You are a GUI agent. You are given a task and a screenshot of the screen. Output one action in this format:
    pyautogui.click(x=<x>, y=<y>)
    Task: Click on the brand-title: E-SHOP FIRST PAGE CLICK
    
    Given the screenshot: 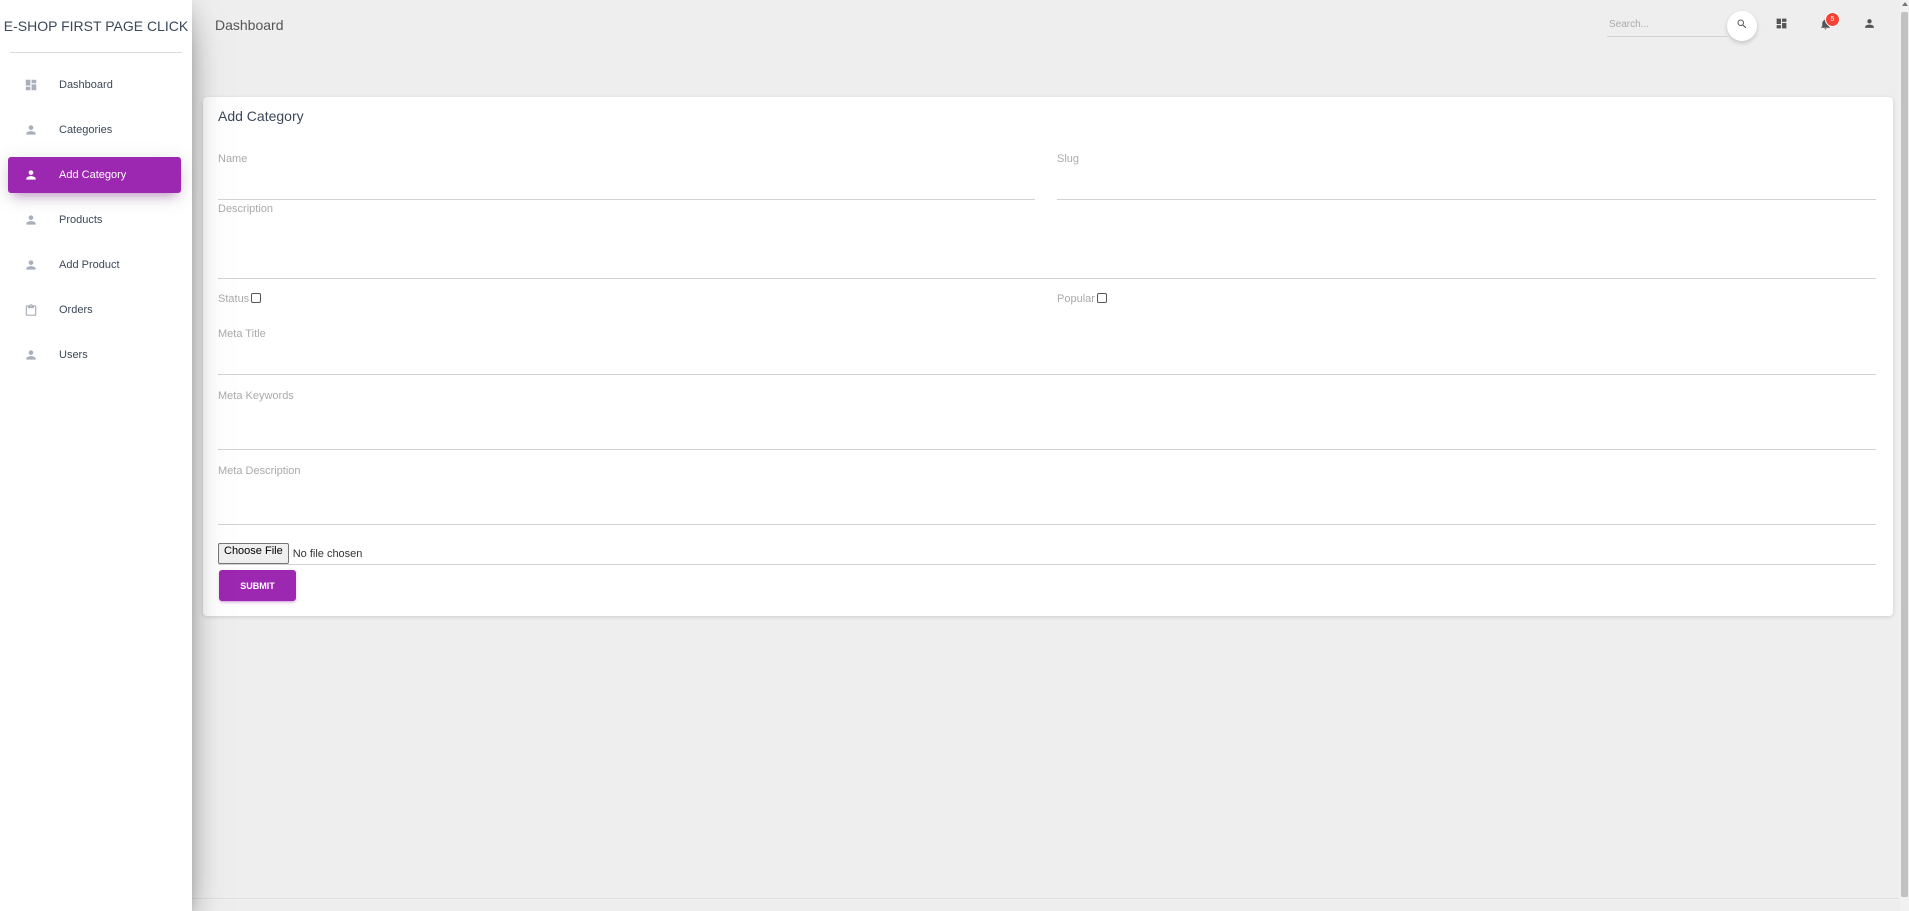 What is the action you would take?
    pyautogui.click(x=96, y=26)
    